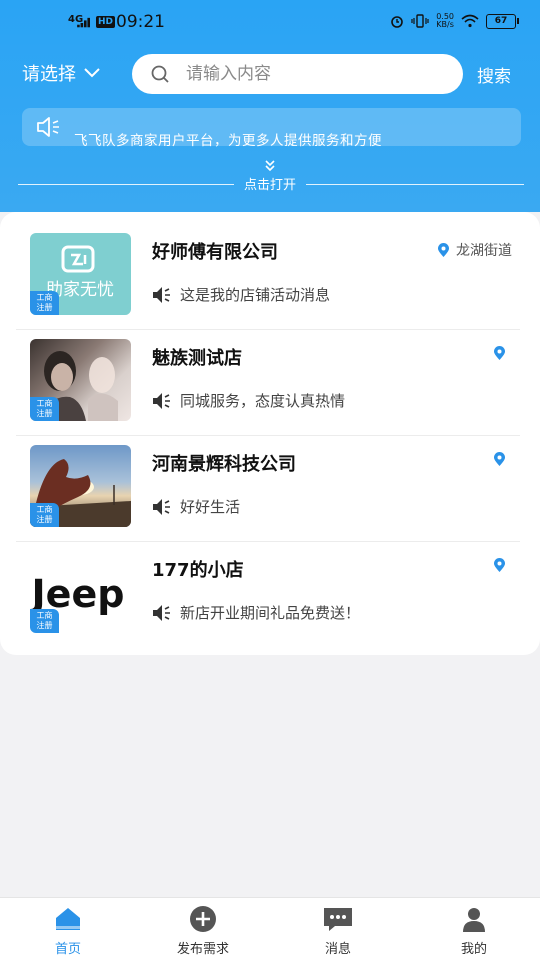 This screenshot has height=960, width=540. Describe the element at coordinates (80, 592) in the screenshot. I see `shop-thumbnail: Jeep 工商 注册` at that location.